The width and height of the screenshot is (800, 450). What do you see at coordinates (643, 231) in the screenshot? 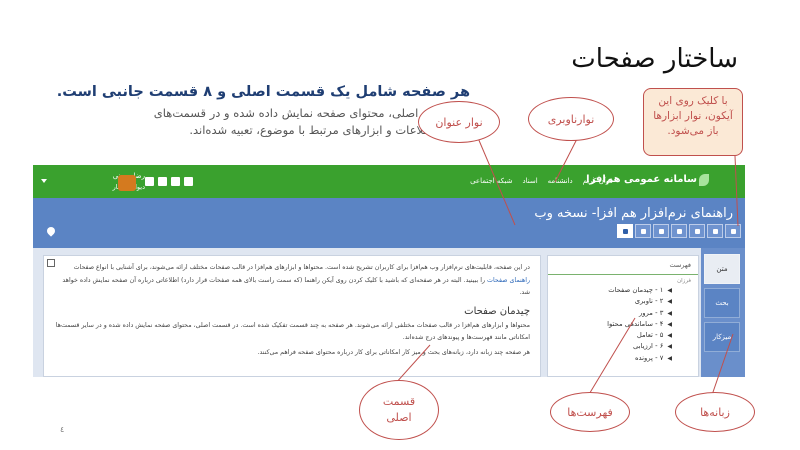
I see `layout-icon` at bounding box center [643, 231].